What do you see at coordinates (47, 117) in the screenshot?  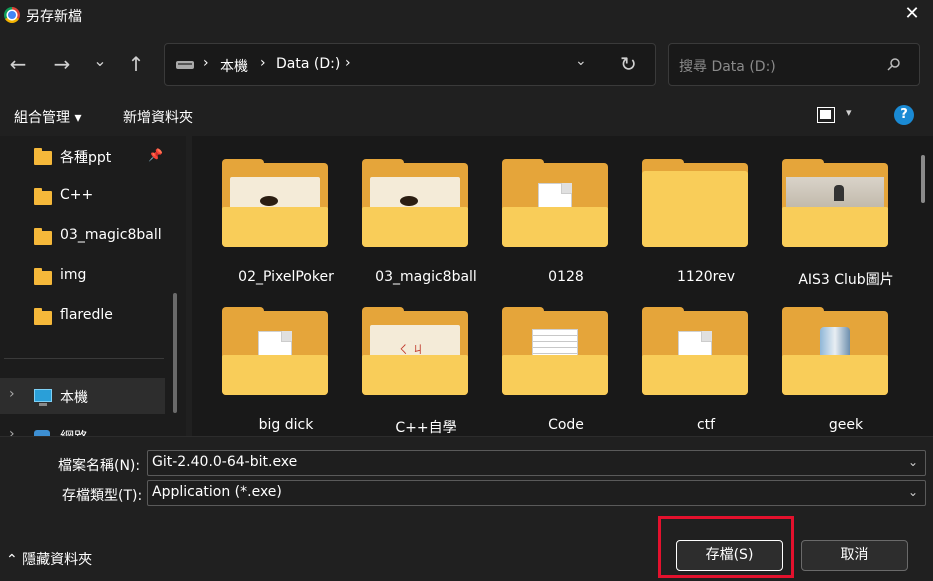 I see `organize-menu-button: 組合管理 ▾` at bounding box center [47, 117].